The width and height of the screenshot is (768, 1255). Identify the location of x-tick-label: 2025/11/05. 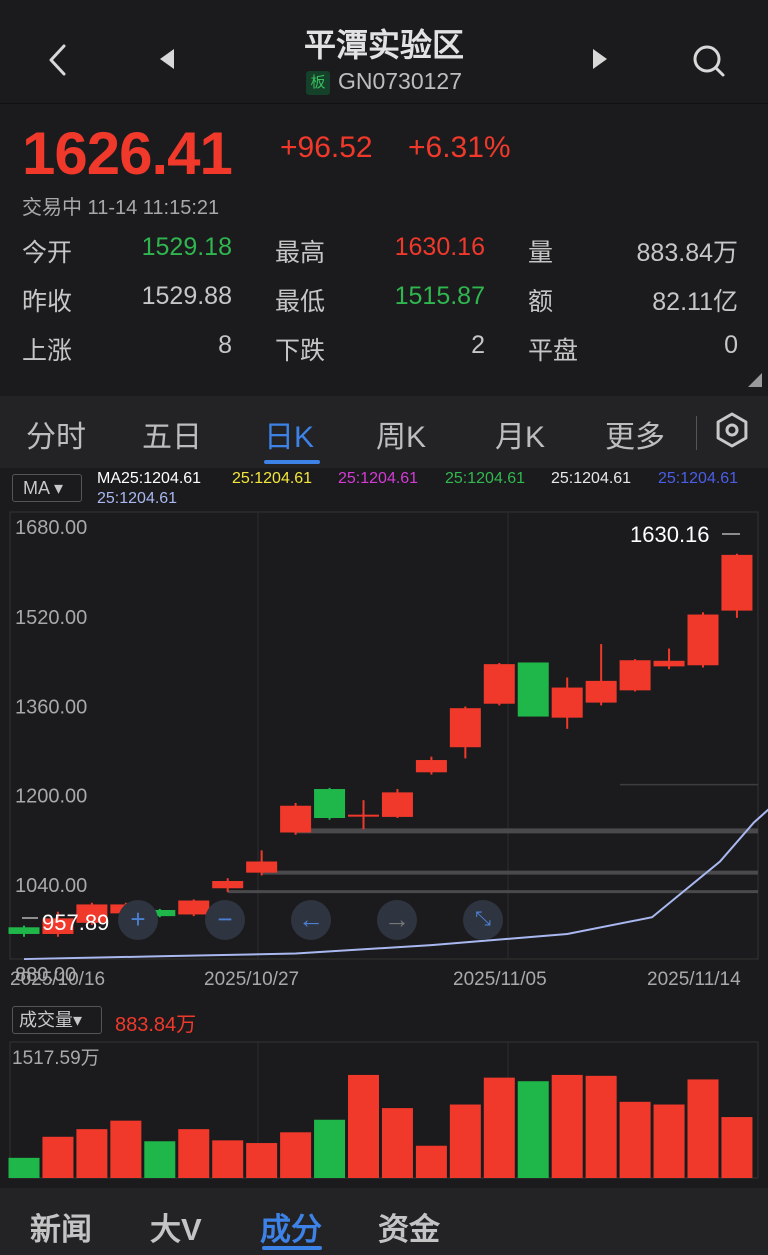
(500, 979).